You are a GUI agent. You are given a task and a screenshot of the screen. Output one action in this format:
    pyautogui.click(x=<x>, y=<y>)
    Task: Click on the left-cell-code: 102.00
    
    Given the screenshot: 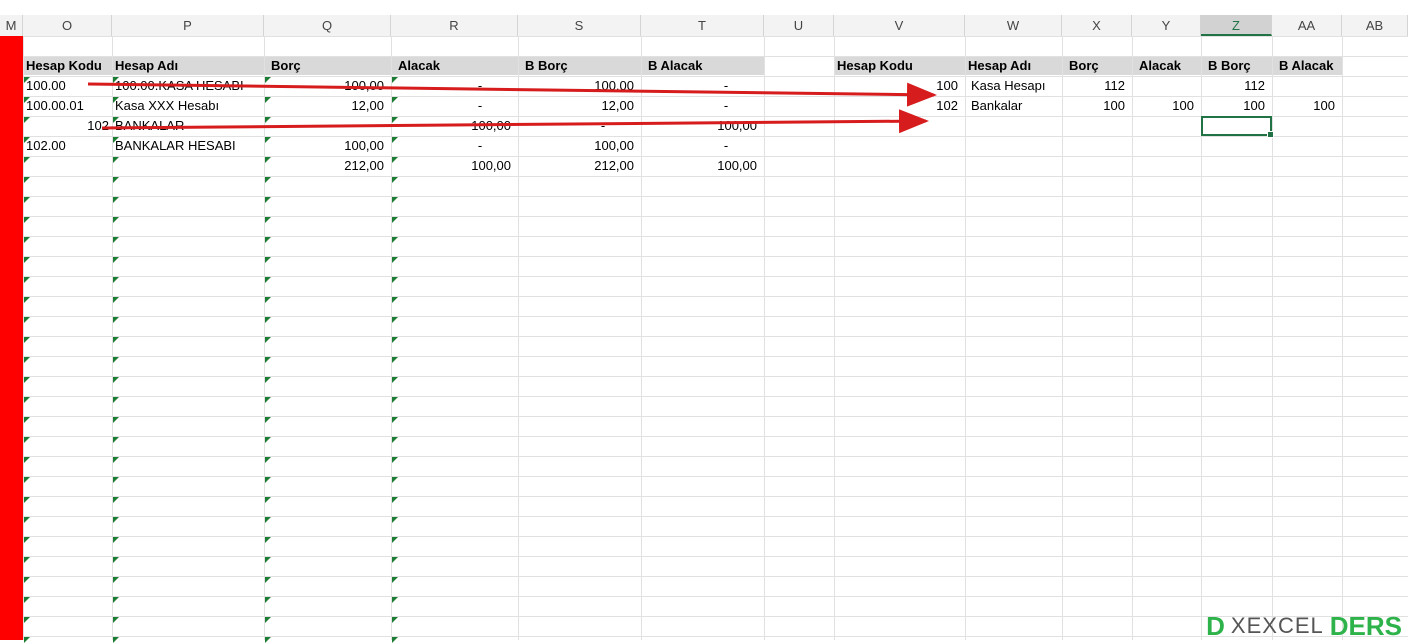 What is the action you would take?
    pyautogui.click(x=67, y=146)
    